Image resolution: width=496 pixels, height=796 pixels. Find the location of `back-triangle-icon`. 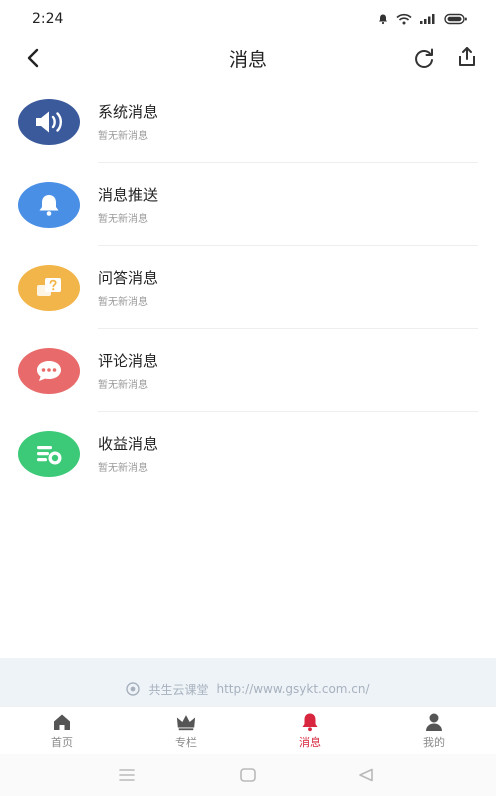

back-triangle-icon is located at coordinates (366, 775).